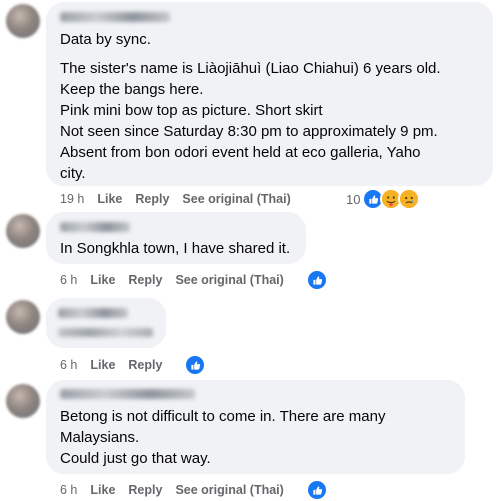 This screenshot has height=501, width=500. I want to click on comment-text, so click(105, 332).